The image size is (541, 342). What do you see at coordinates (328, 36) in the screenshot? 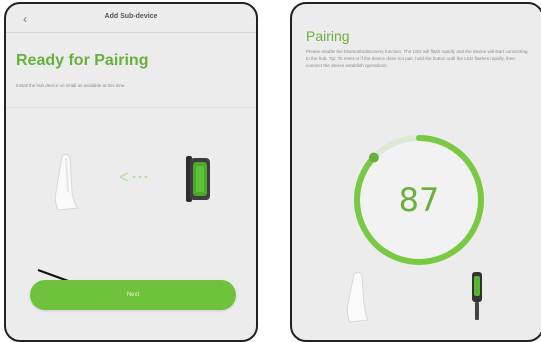
I see `page-title: Pairing` at bounding box center [328, 36].